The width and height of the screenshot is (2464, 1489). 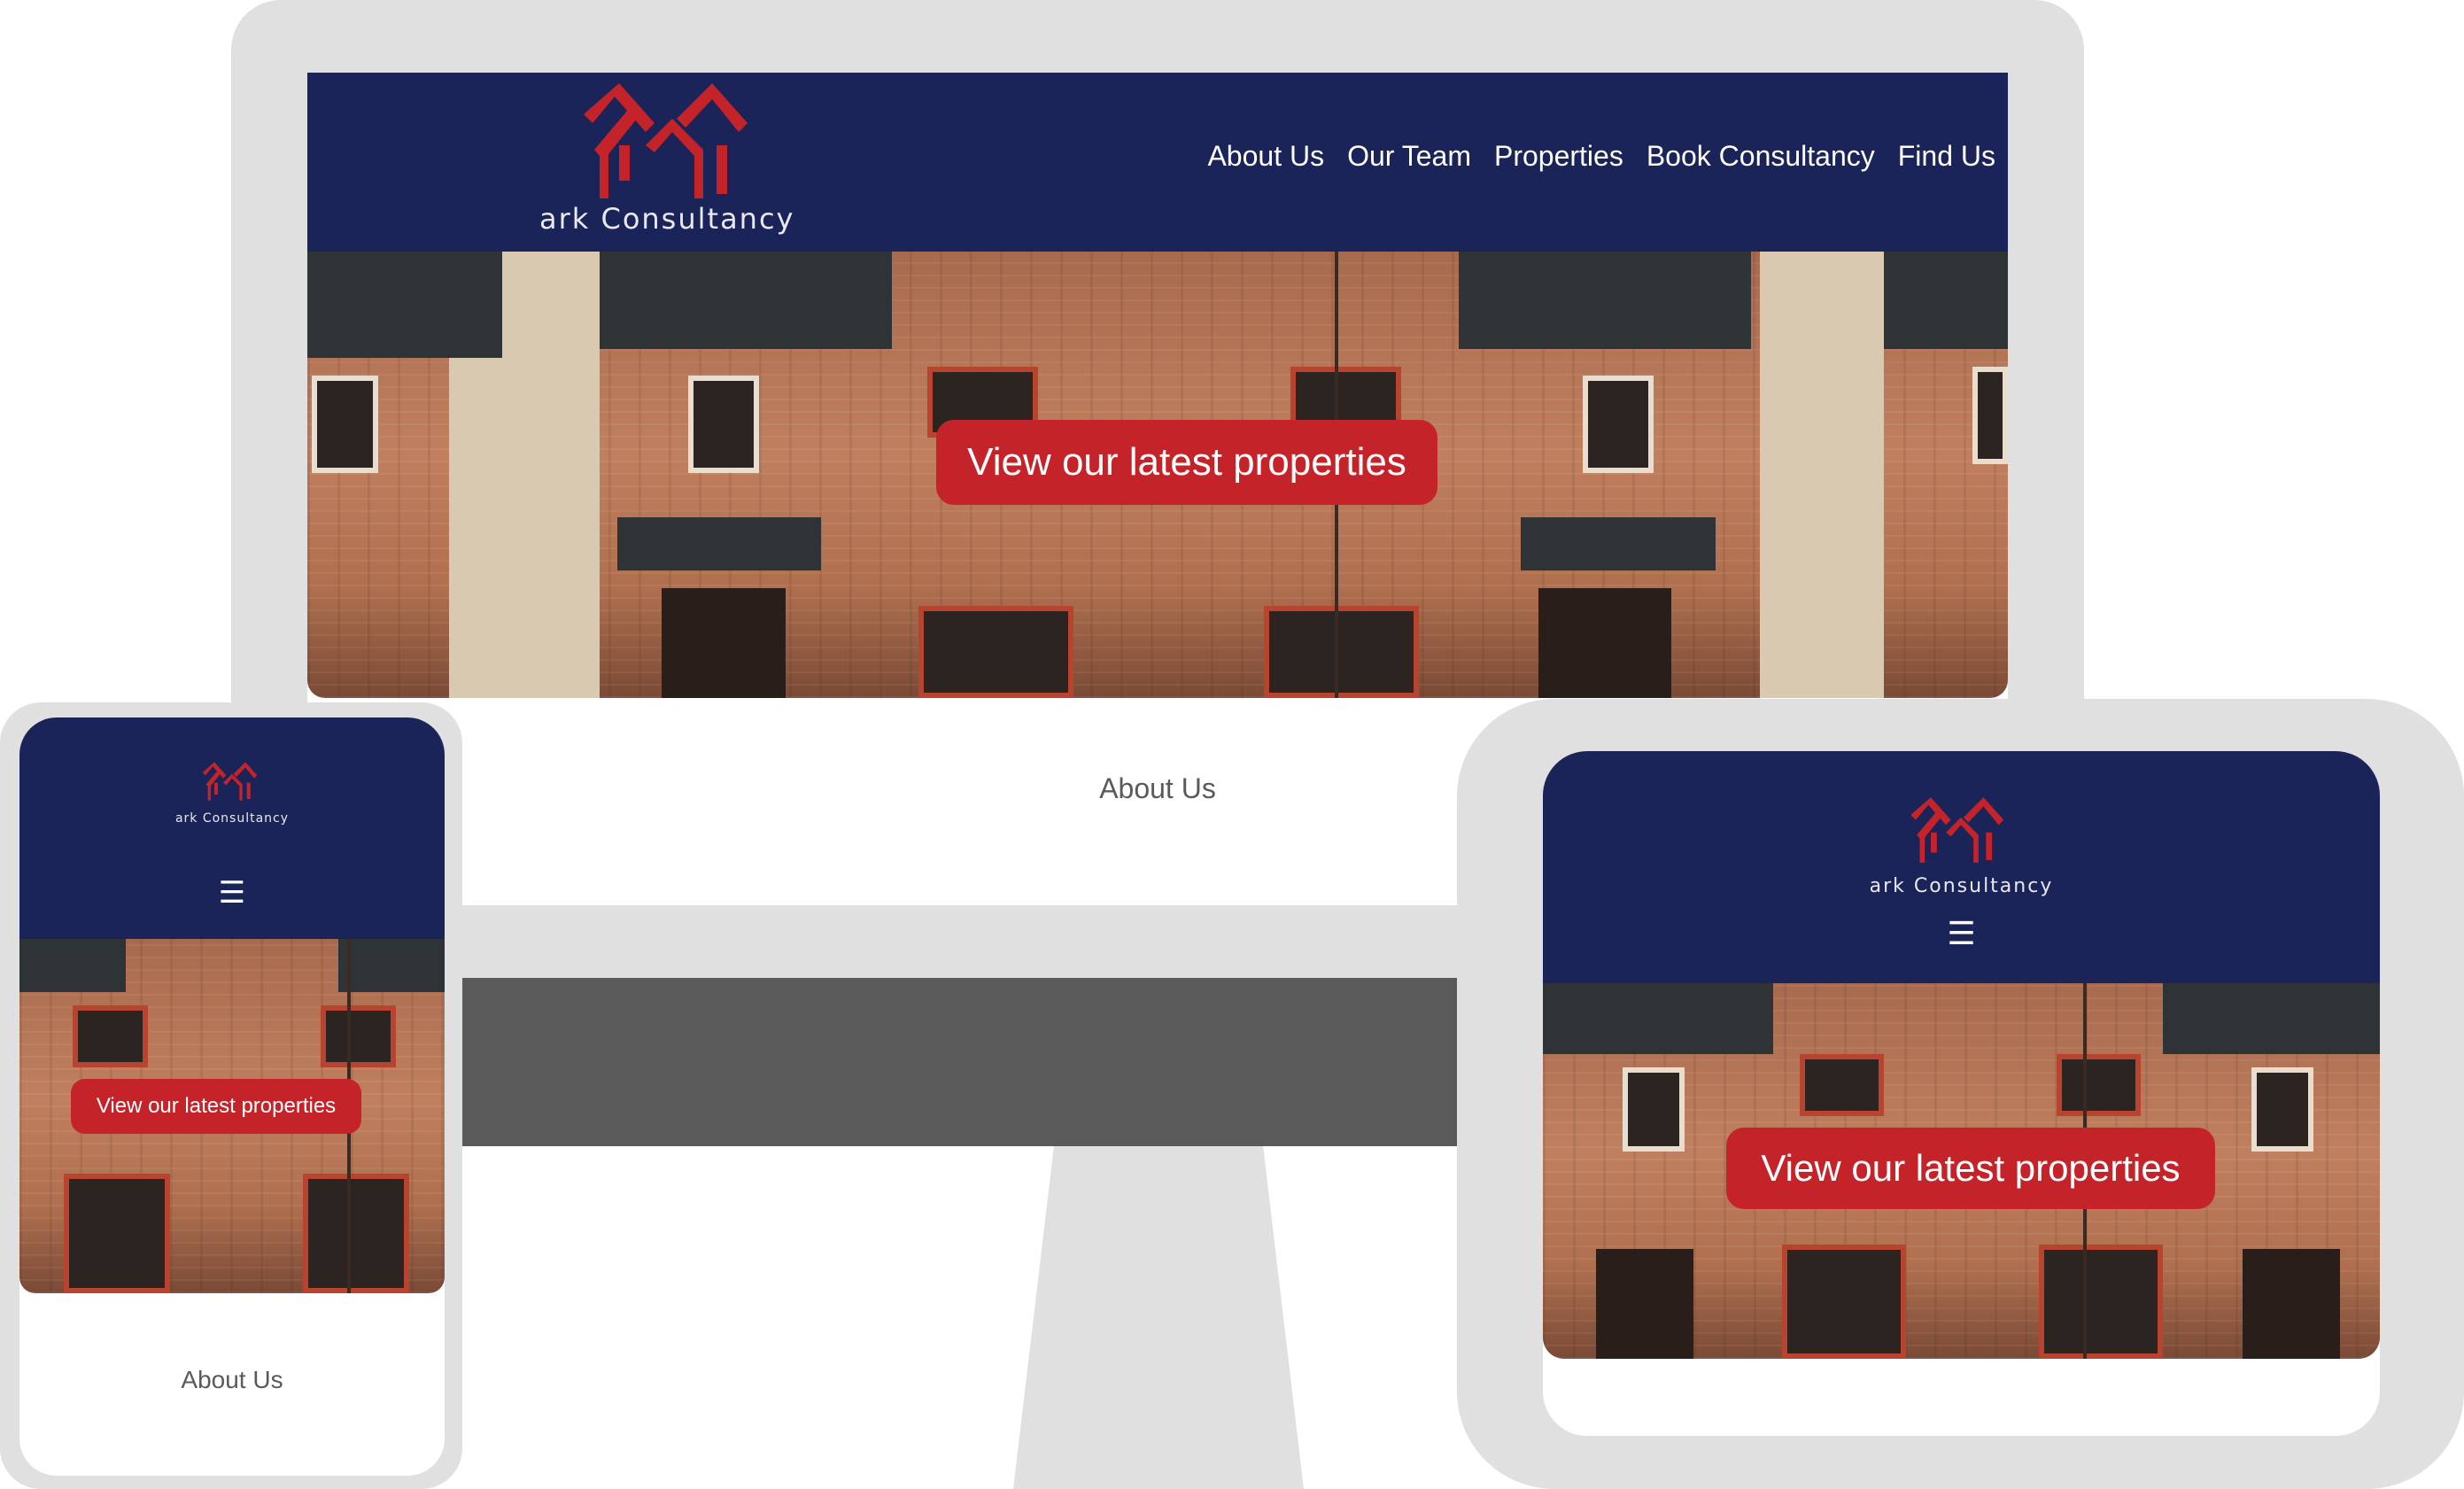 I want to click on nav-properties: Properties, so click(x=1558, y=156).